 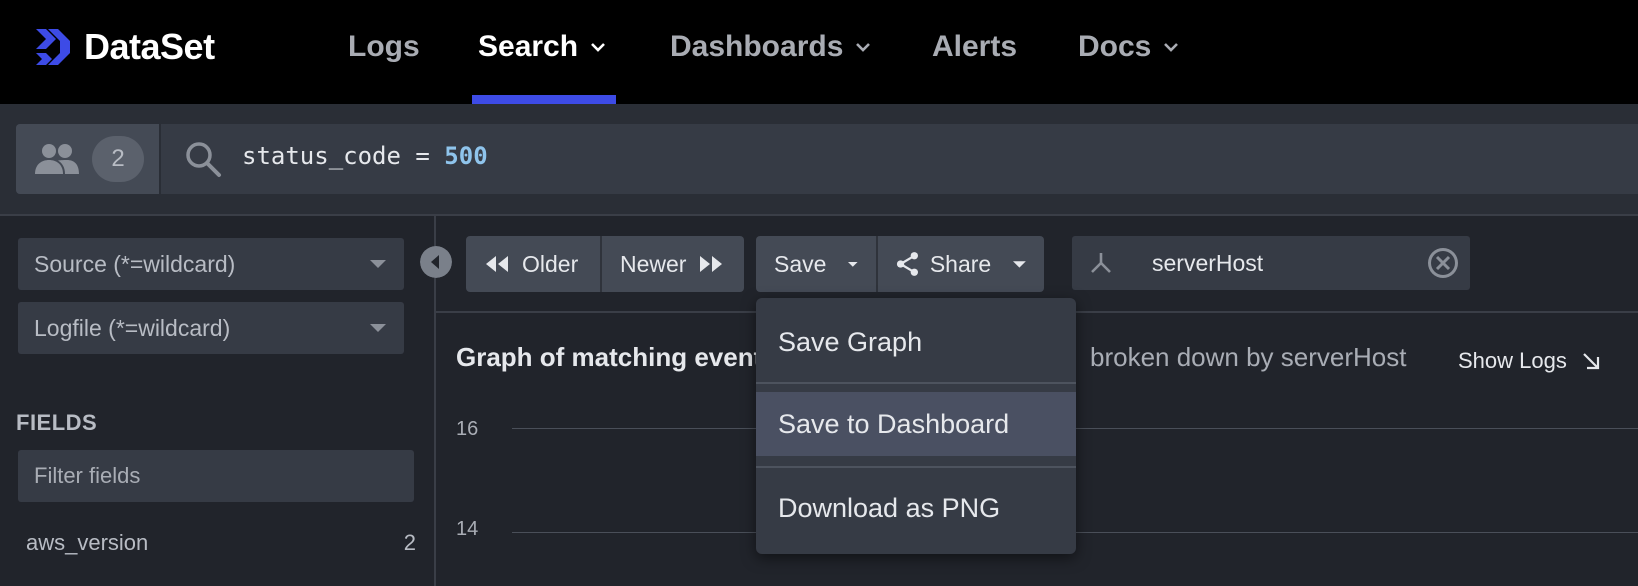 I want to click on filter-fields-input, so click(x=216, y=476).